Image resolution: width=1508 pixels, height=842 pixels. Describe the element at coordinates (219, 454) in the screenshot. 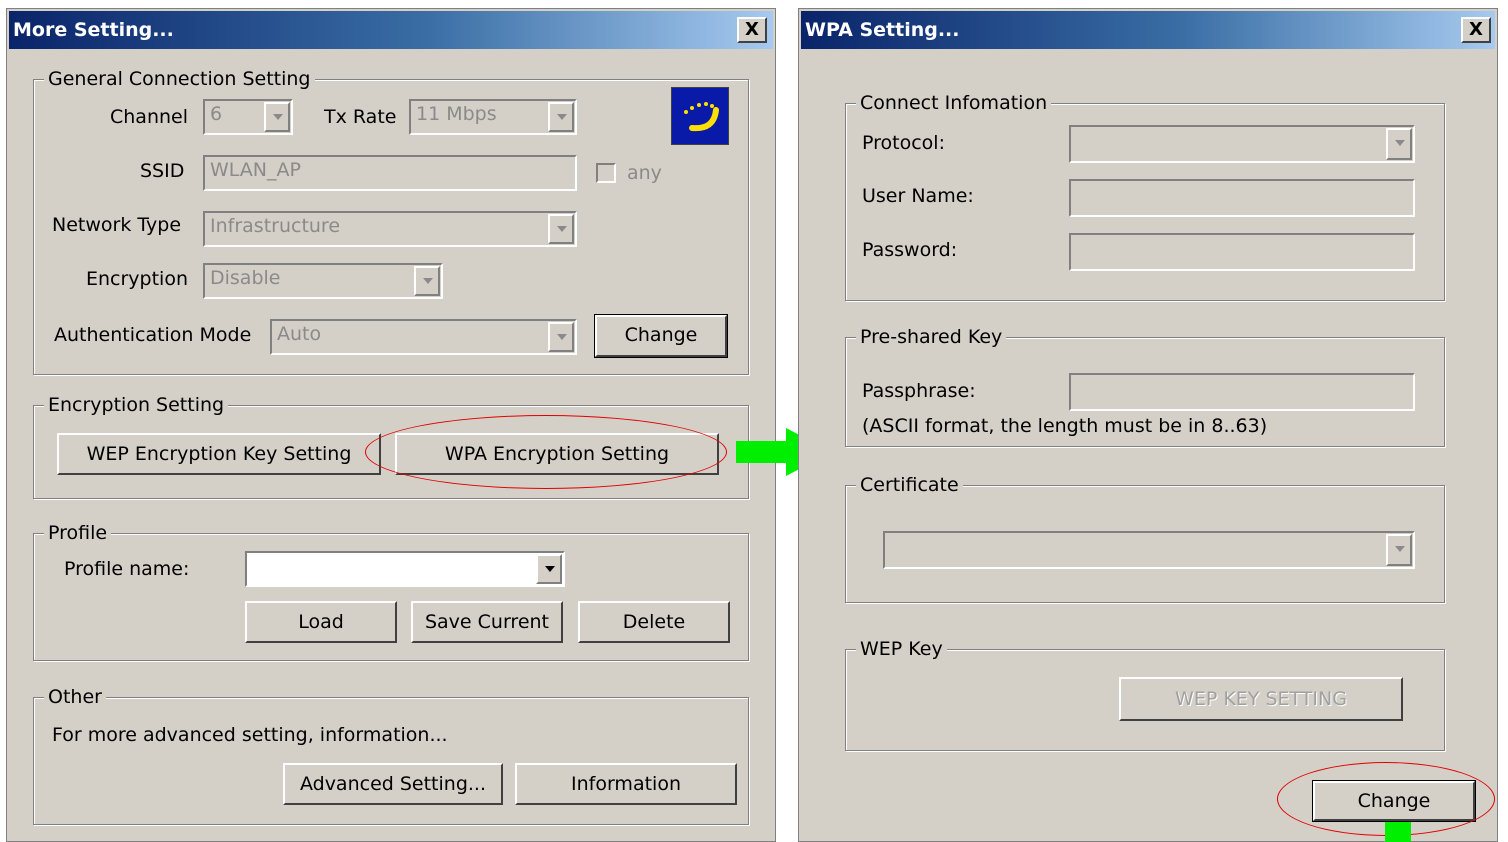

I see `wep-encryption-key-setting-button: WEP Encryption Key Setting` at that location.